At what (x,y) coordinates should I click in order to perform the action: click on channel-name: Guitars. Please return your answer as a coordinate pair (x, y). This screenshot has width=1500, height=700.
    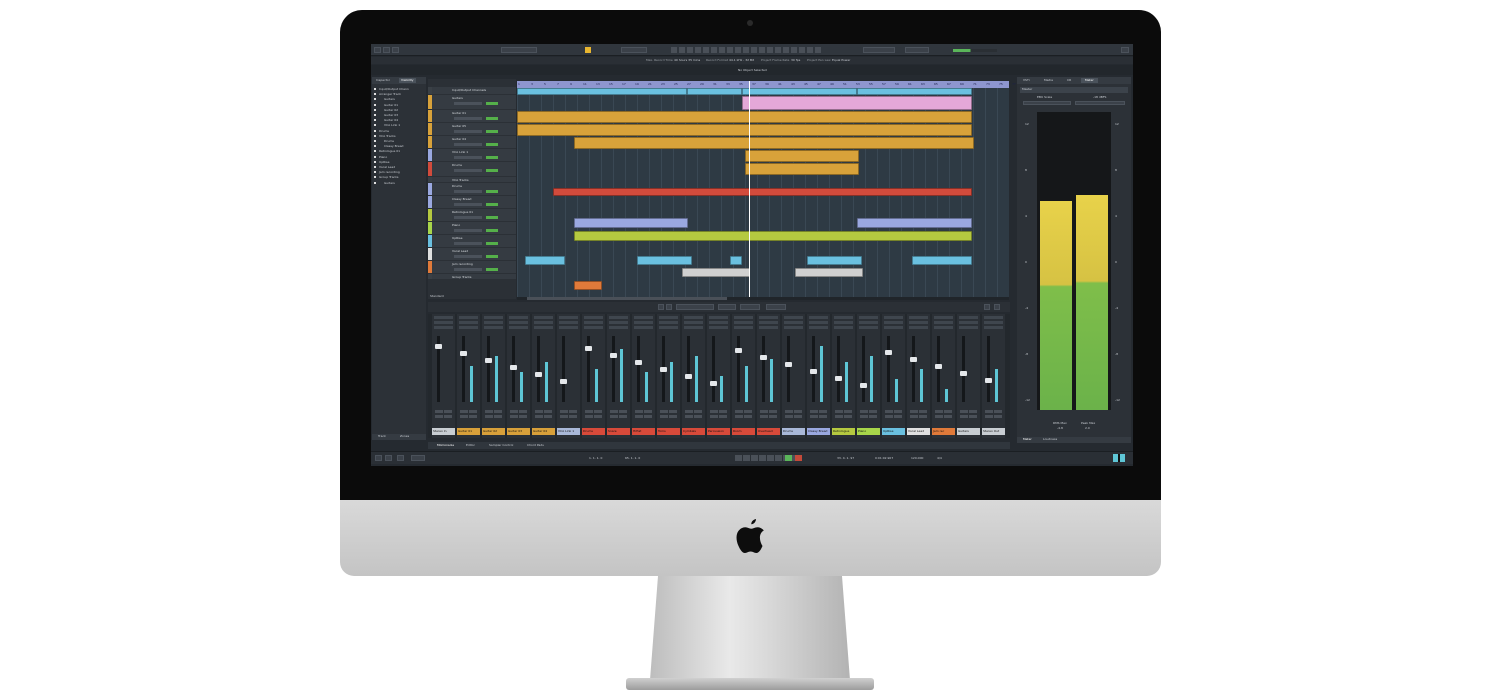
    Looking at the image, I should click on (968, 431).